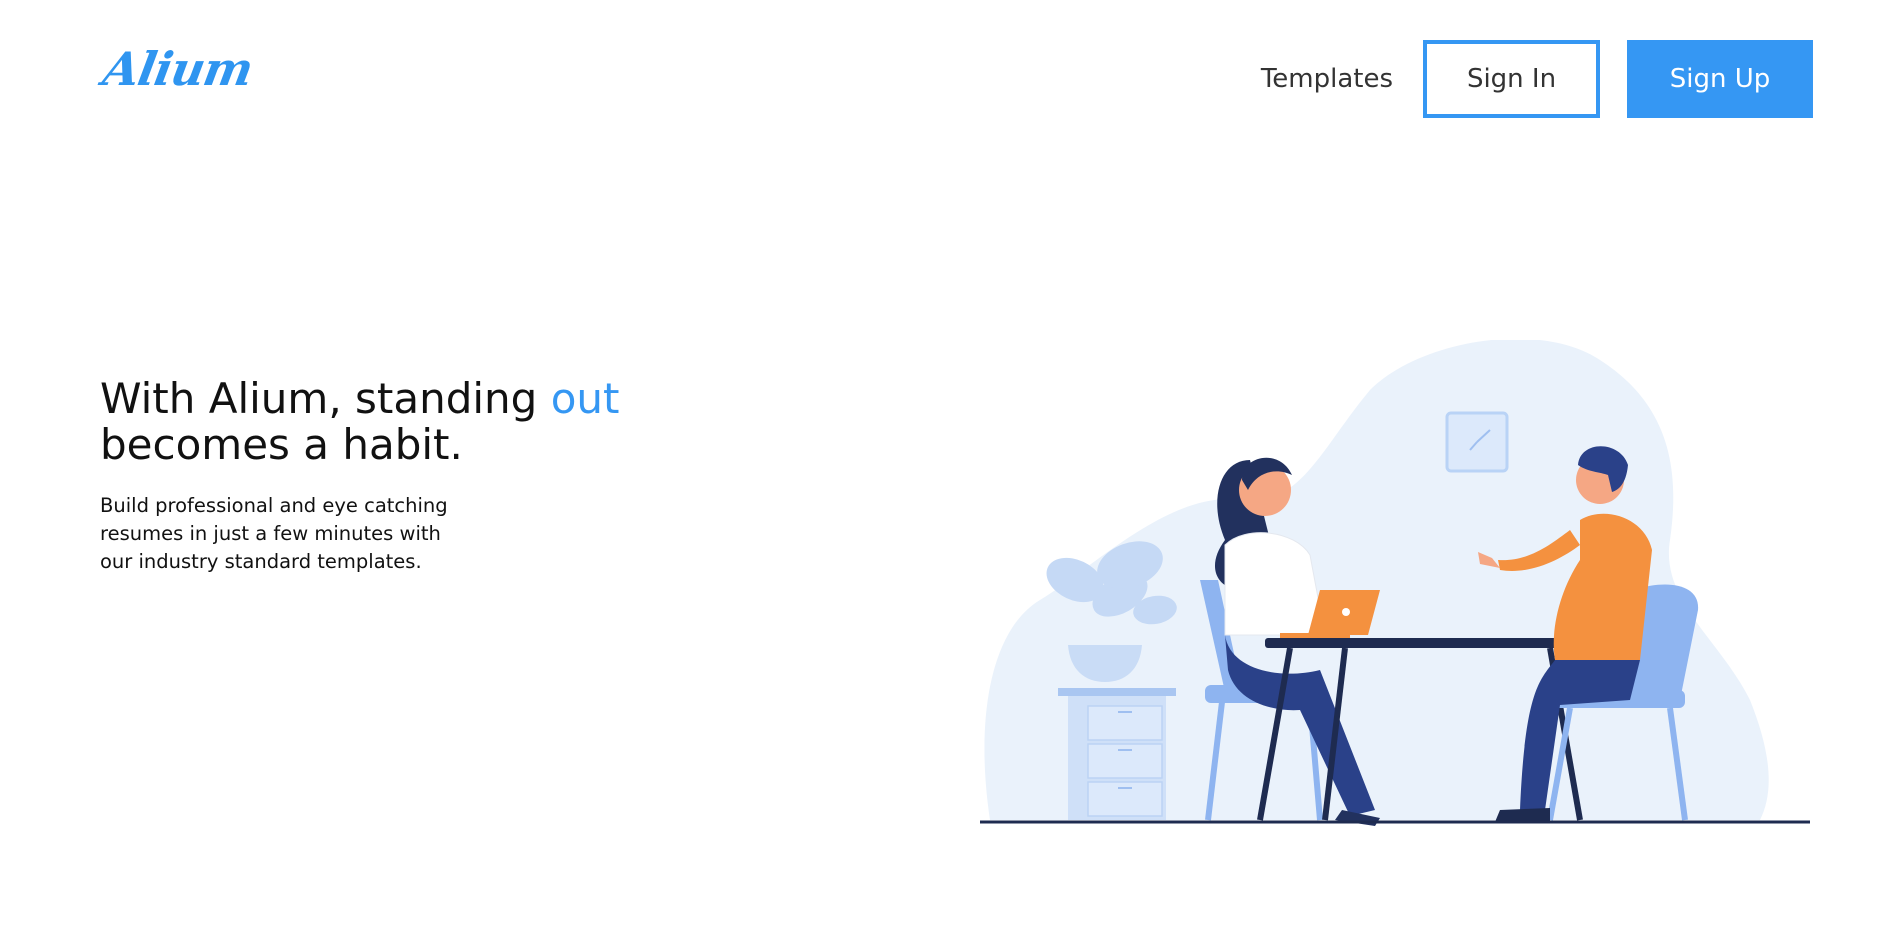 This screenshot has height=928, width=1895. I want to click on hero-headline-part2: becomes a habit., so click(281, 444).